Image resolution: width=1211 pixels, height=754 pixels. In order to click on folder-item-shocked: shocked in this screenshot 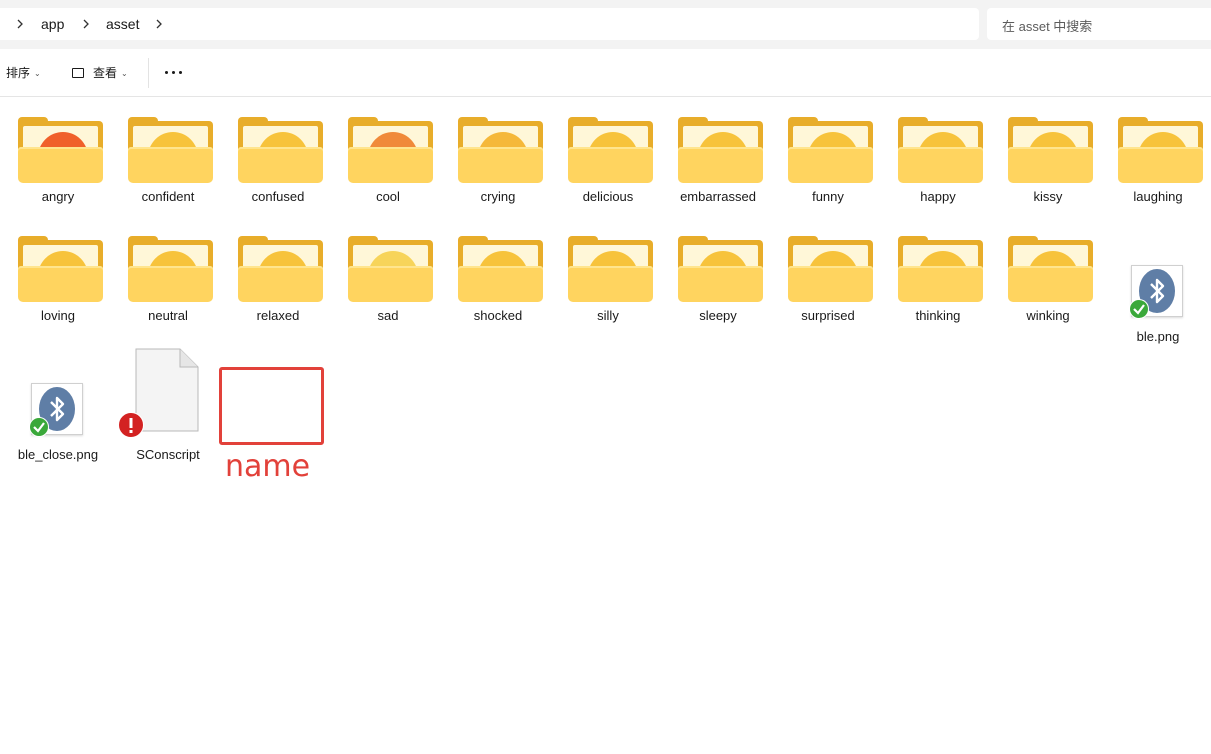, I will do `click(498, 273)`.